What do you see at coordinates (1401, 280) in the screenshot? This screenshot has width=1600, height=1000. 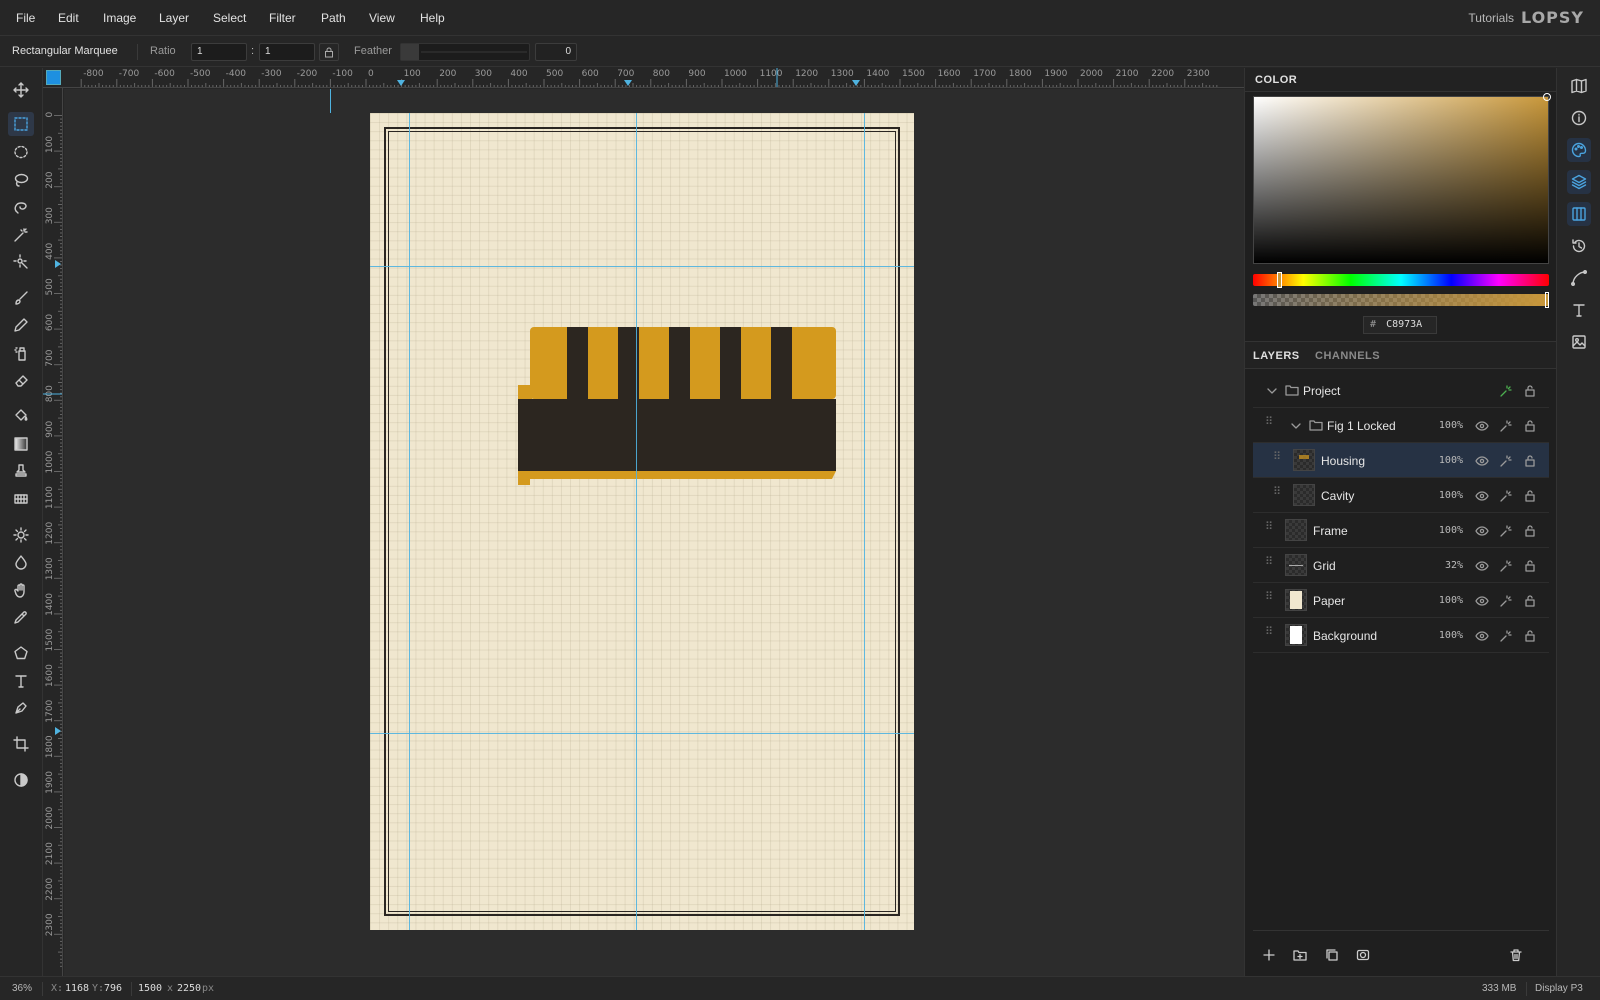 I see `hue-slider` at bounding box center [1401, 280].